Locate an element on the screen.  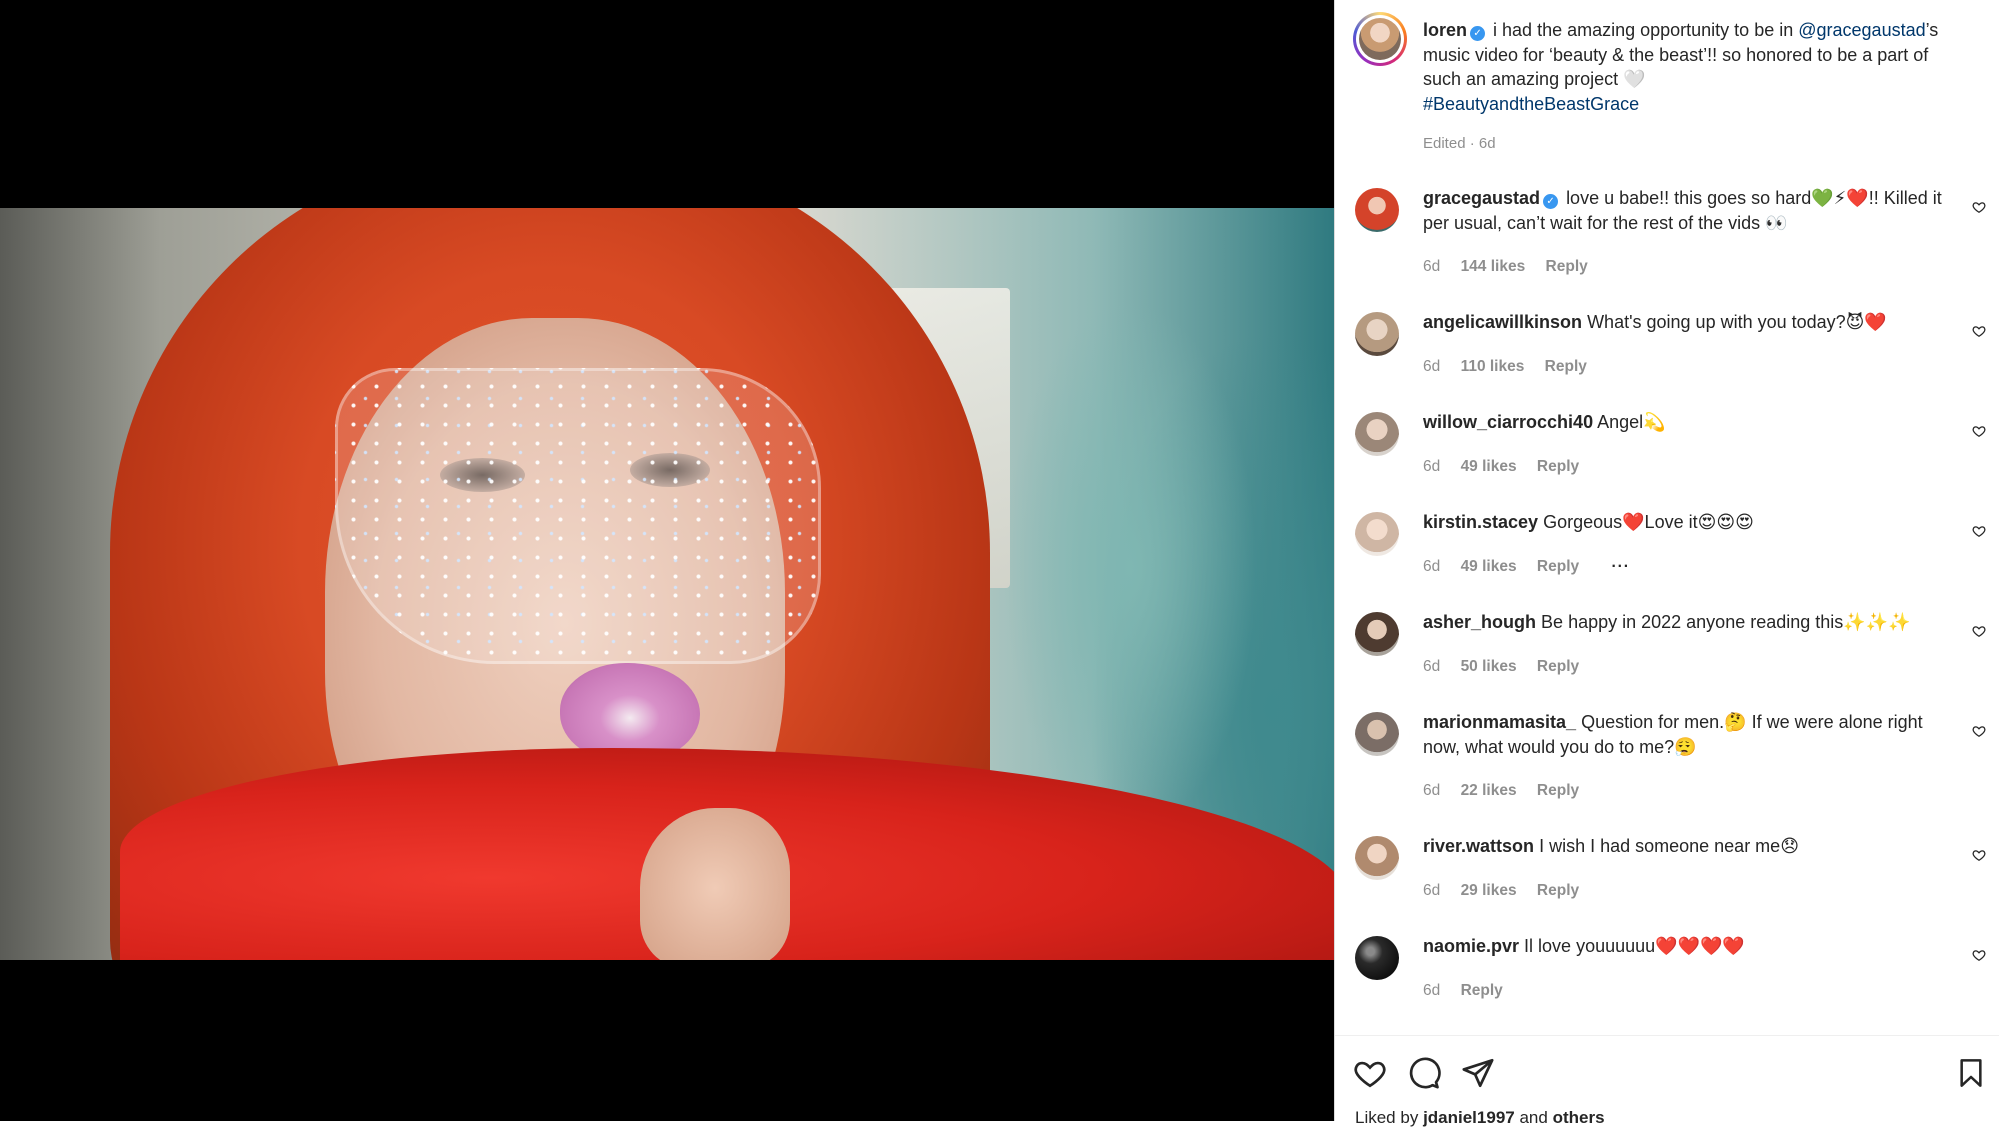
comment-username: marionmamasita_ is located at coordinates (1499, 722).